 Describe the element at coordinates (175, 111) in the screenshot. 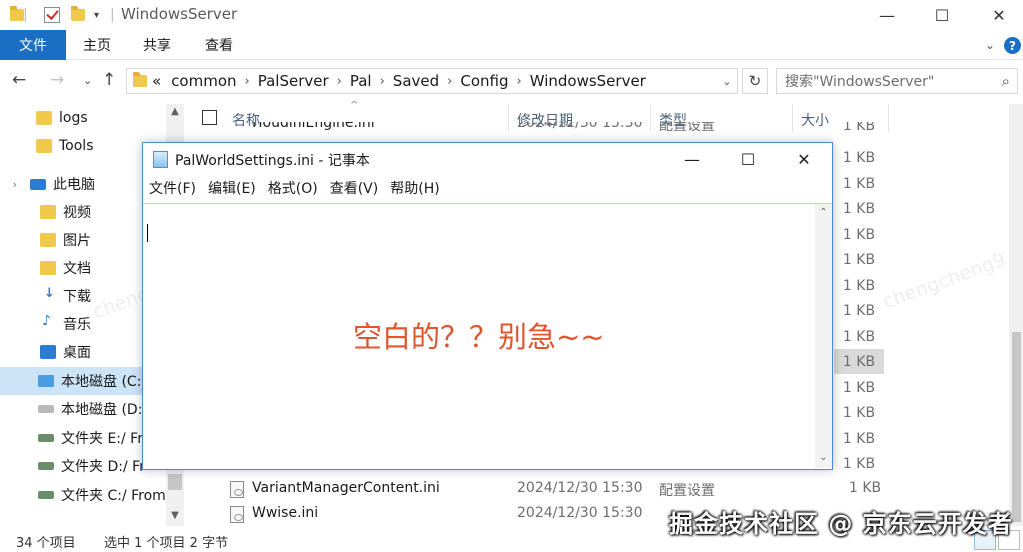

I see `scroll-up-icon: ▲` at that location.